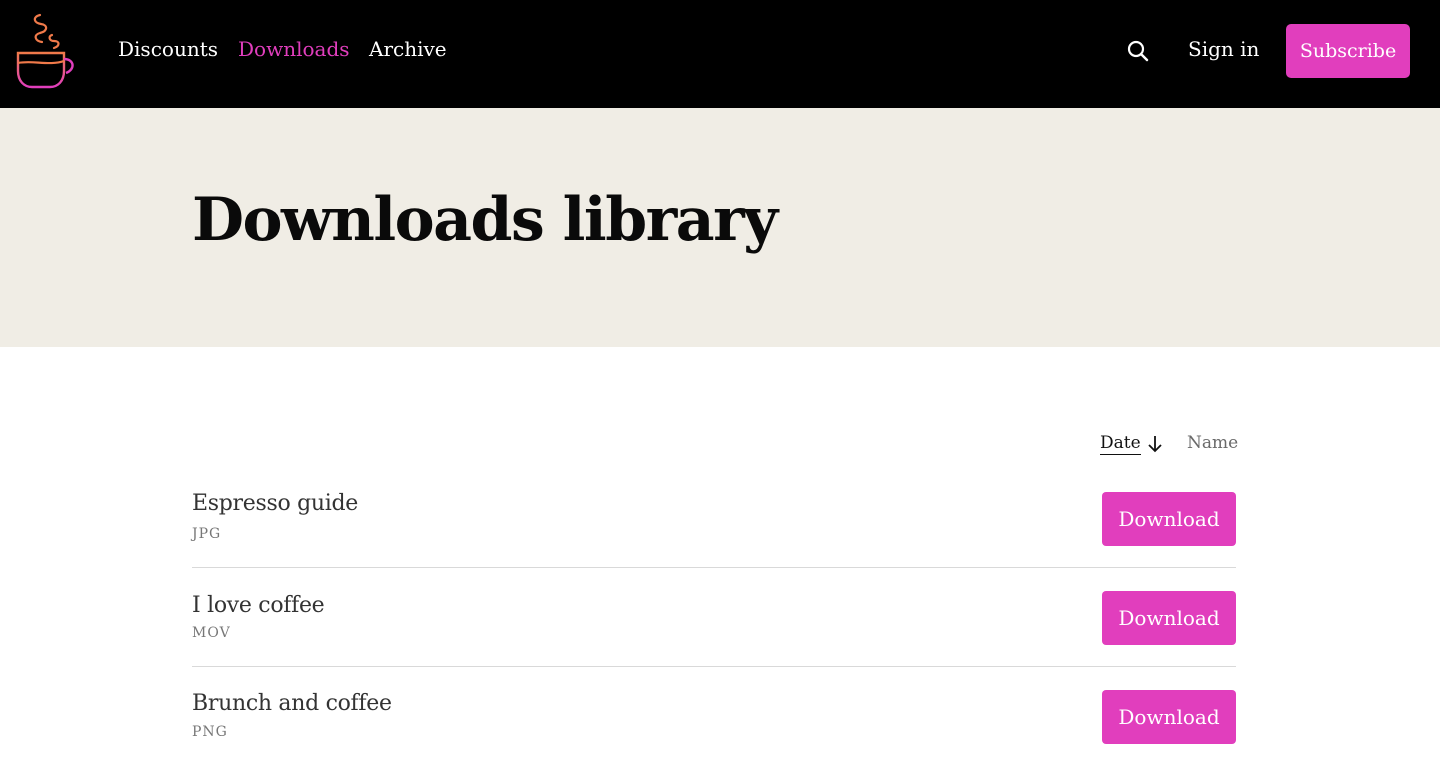  Describe the element at coordinates (292, 703) in the screenshot. I see `download-title: Brunch and coffee` at that location.